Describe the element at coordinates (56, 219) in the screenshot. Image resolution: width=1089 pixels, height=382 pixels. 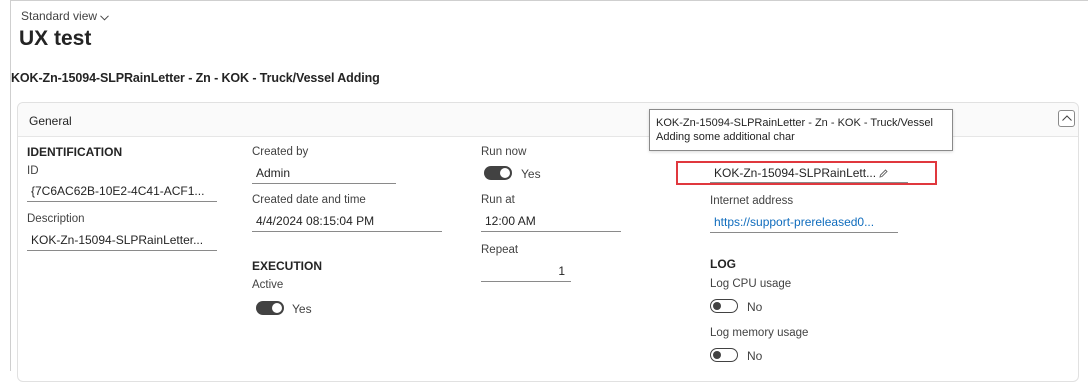
I see `description-label: Description` at that location.